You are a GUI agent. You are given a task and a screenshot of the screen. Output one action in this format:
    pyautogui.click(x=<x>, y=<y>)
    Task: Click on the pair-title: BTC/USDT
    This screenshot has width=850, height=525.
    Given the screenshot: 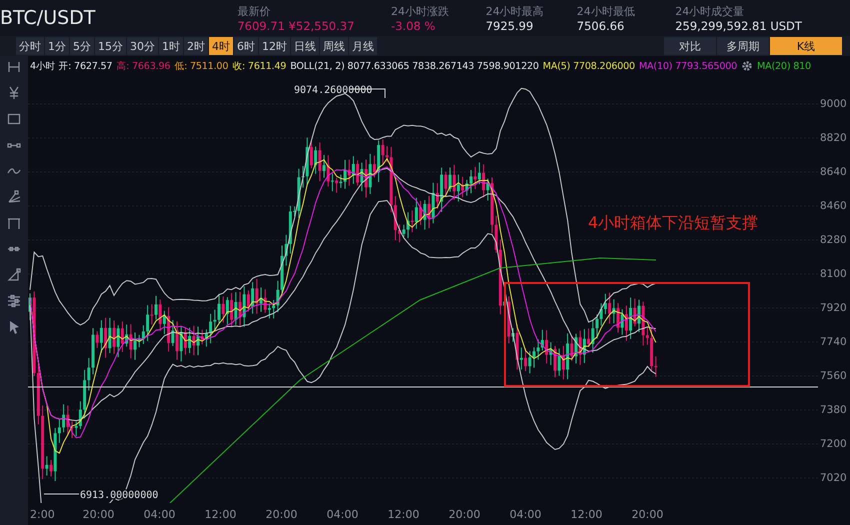 What is the action you would take?
    pyautogui.click(x=48, y=18)
    